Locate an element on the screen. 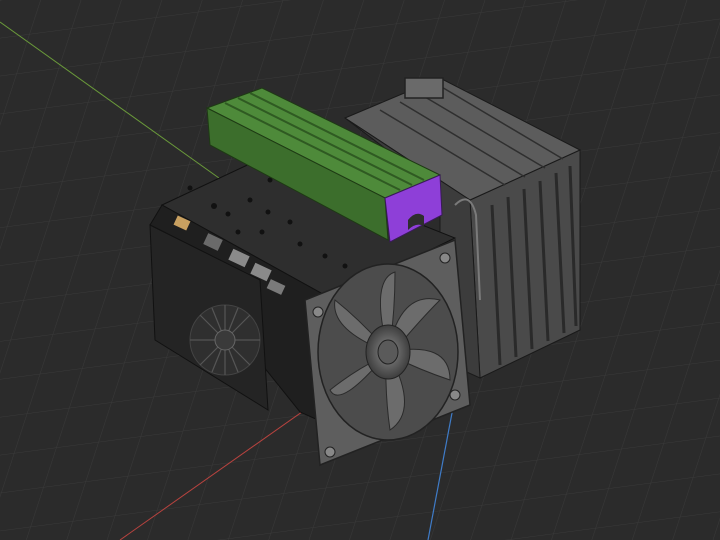  blower-fan is located at coordinates (225, 340).